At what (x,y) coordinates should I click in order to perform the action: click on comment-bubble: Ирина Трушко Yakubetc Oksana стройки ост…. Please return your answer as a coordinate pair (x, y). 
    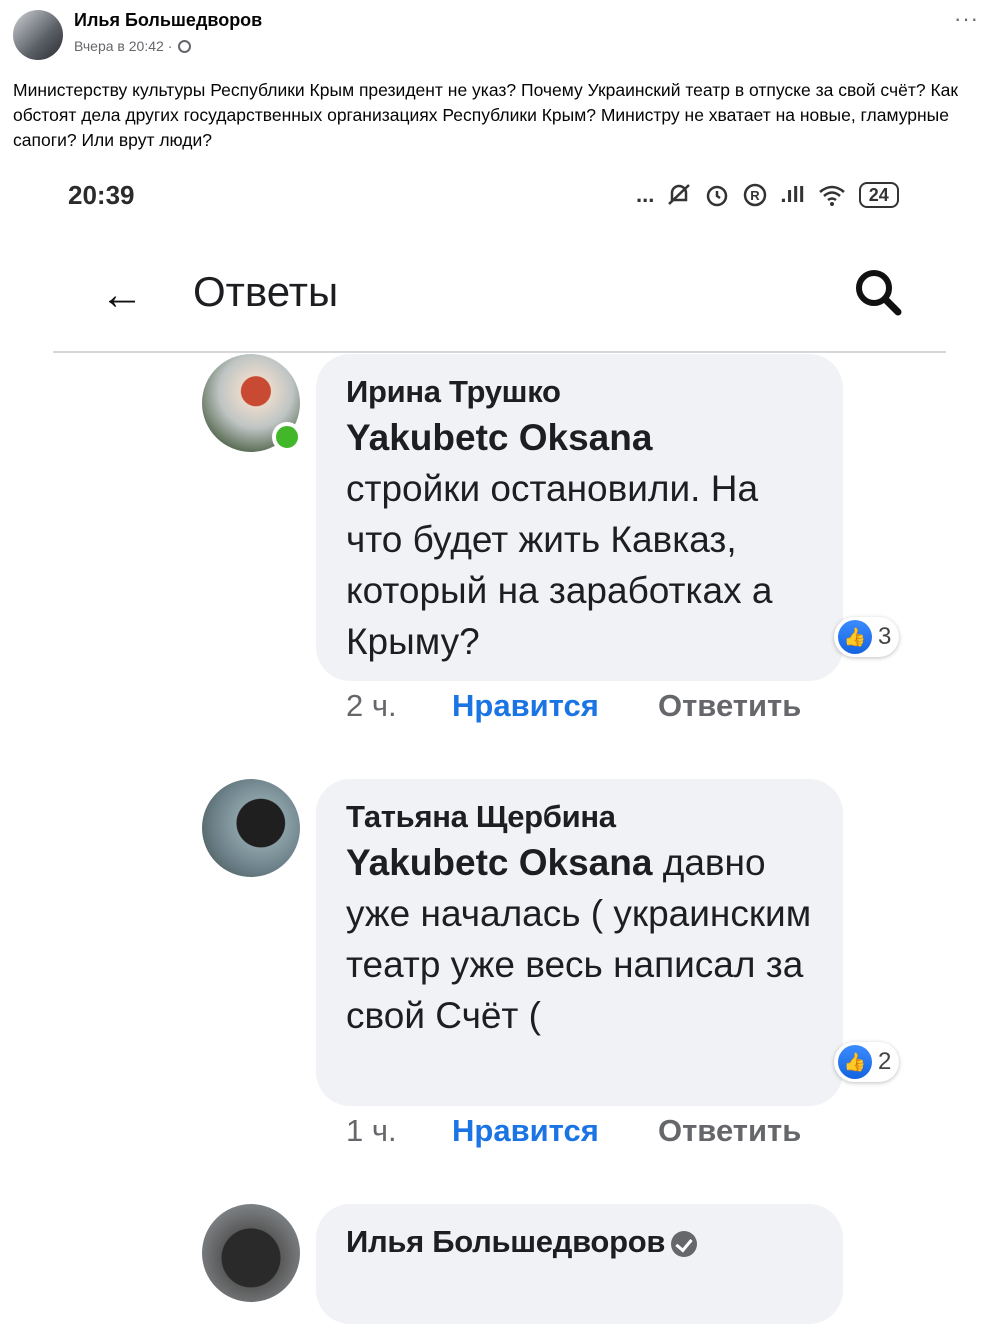
    Looking at the image, I should click on (579, 517).